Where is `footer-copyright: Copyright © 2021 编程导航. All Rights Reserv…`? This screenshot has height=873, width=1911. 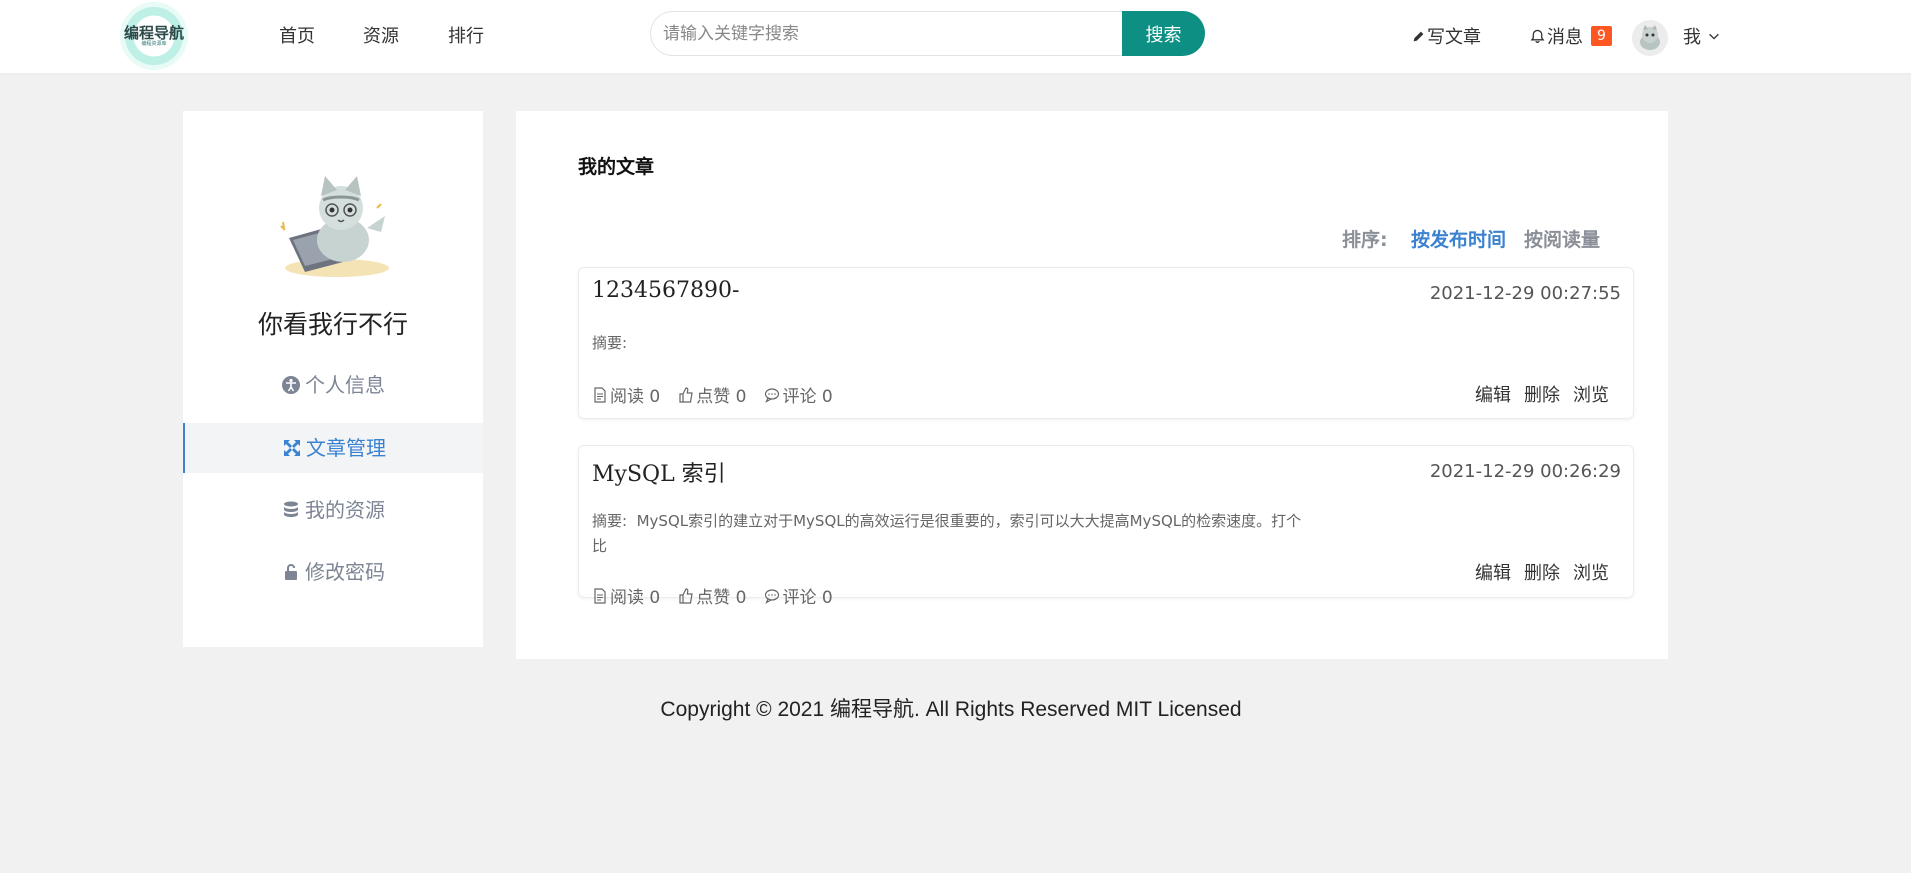
footer-copyright: Copyright © 2021 编程导航. All Rights Reserv… is located at coordinates (951, 709).